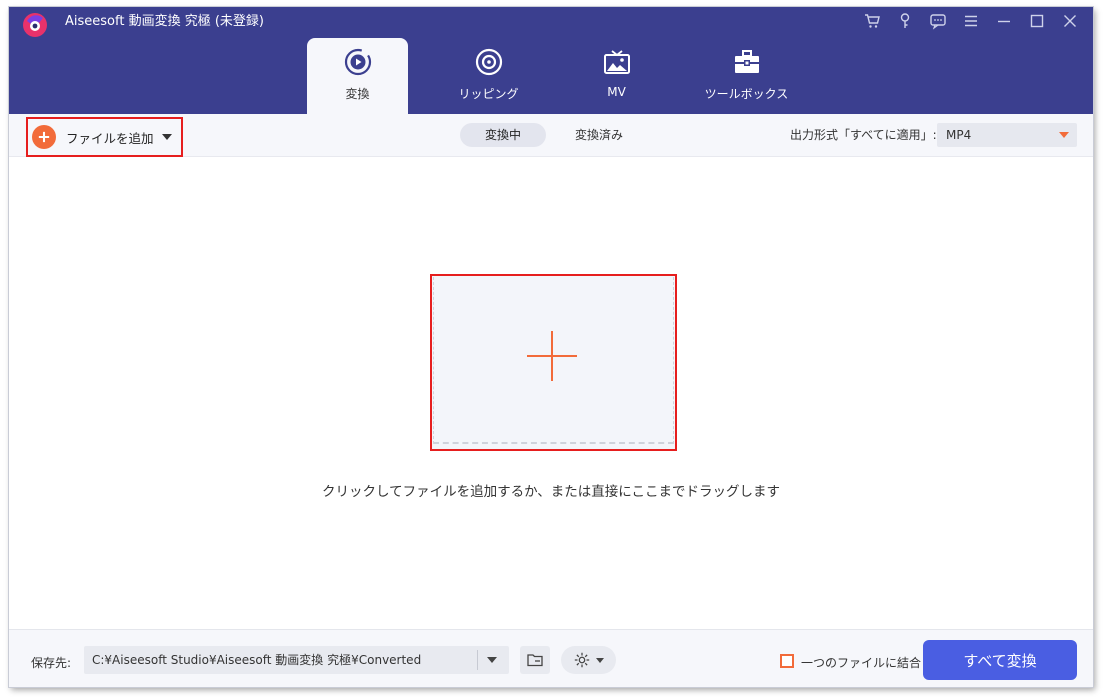 The height and width of the screenshot is (697, 1106). Describe the element at coordinates (488, 62) in the screenshot. I see `ripper-icon` at that location.